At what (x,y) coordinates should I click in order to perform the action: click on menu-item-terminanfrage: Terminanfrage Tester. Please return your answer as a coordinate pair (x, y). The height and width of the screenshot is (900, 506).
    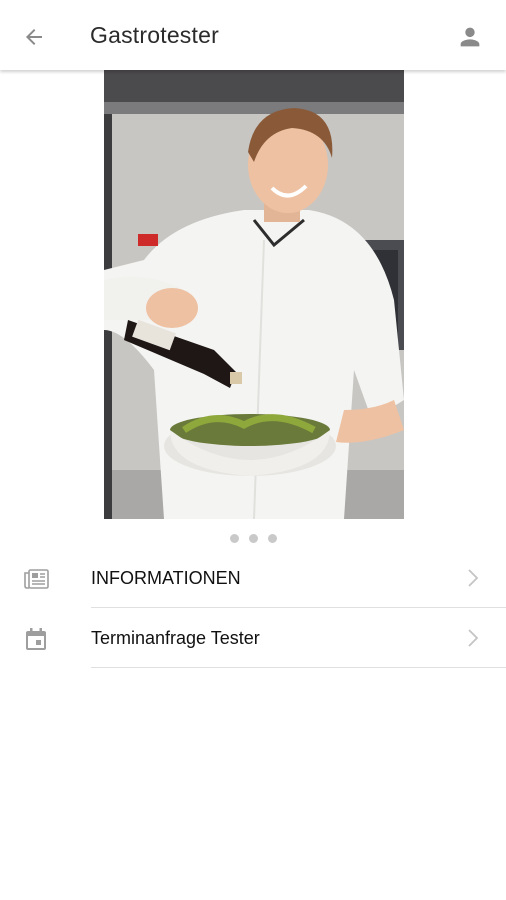
    Looking at the image, I should click on (253, 638).